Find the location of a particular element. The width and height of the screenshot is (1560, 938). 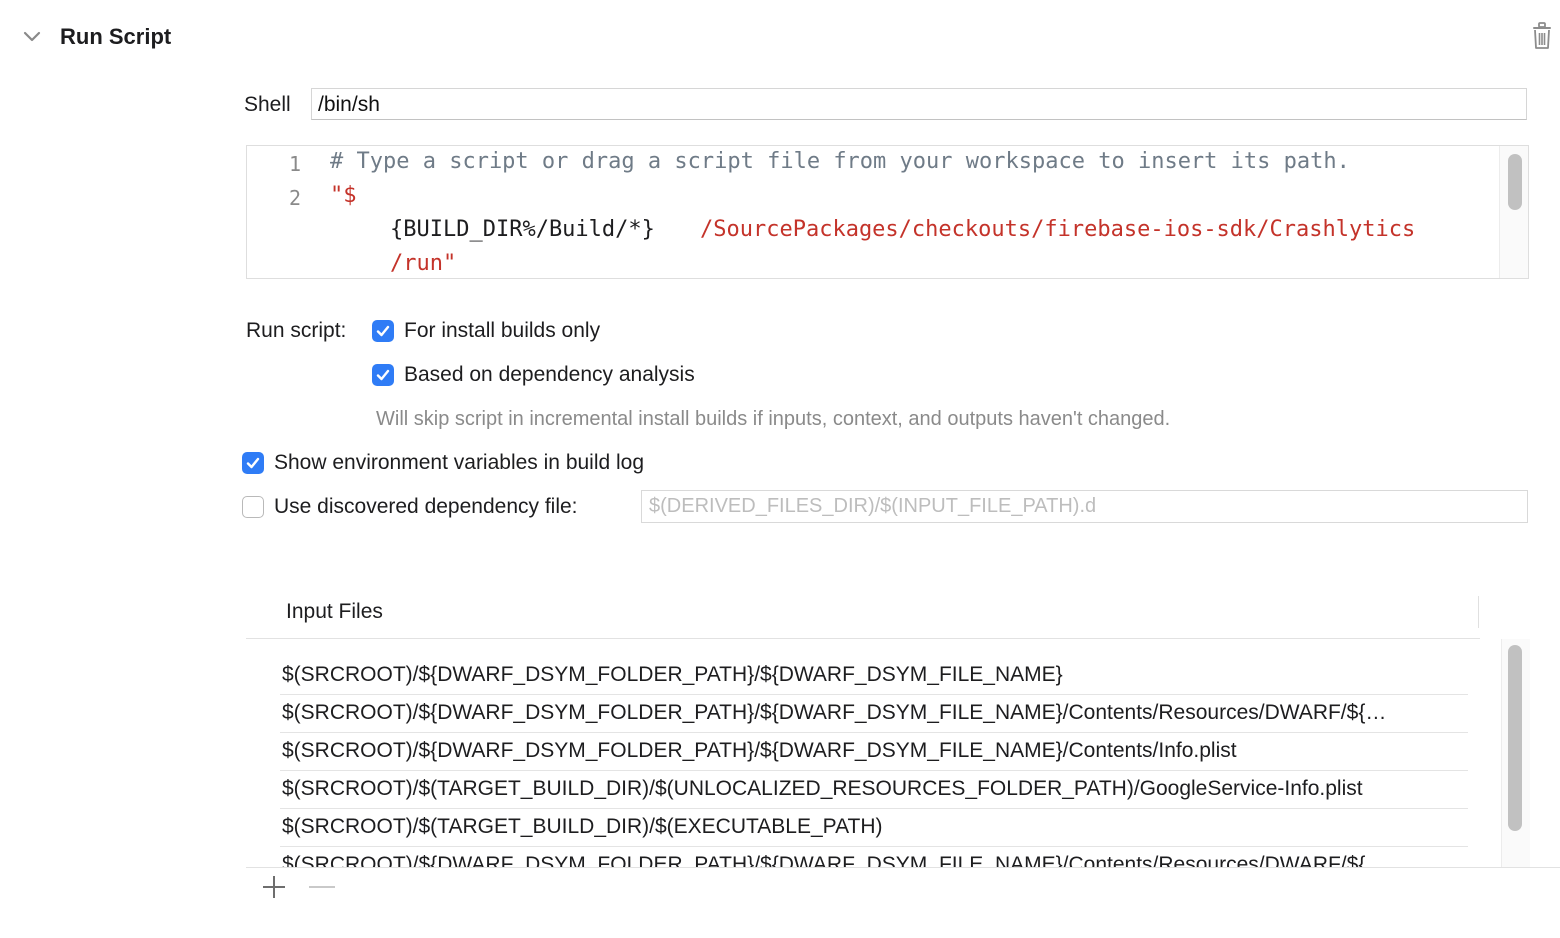

install-builds-checkbox is located at coordinates (383, 331).